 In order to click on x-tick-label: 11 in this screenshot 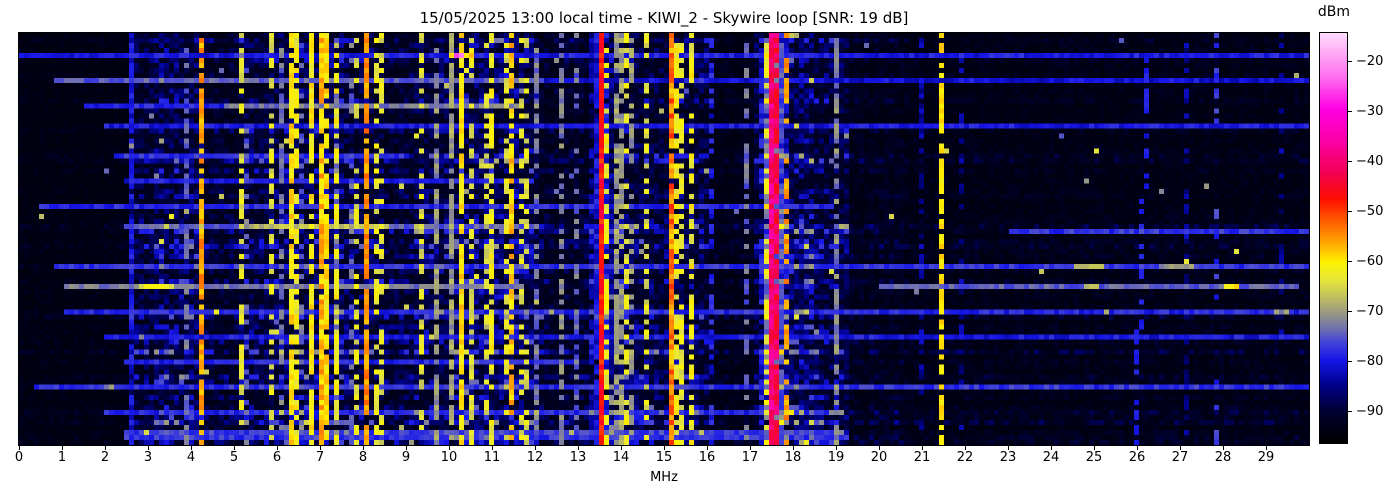, I will do `click(492, 457)`.